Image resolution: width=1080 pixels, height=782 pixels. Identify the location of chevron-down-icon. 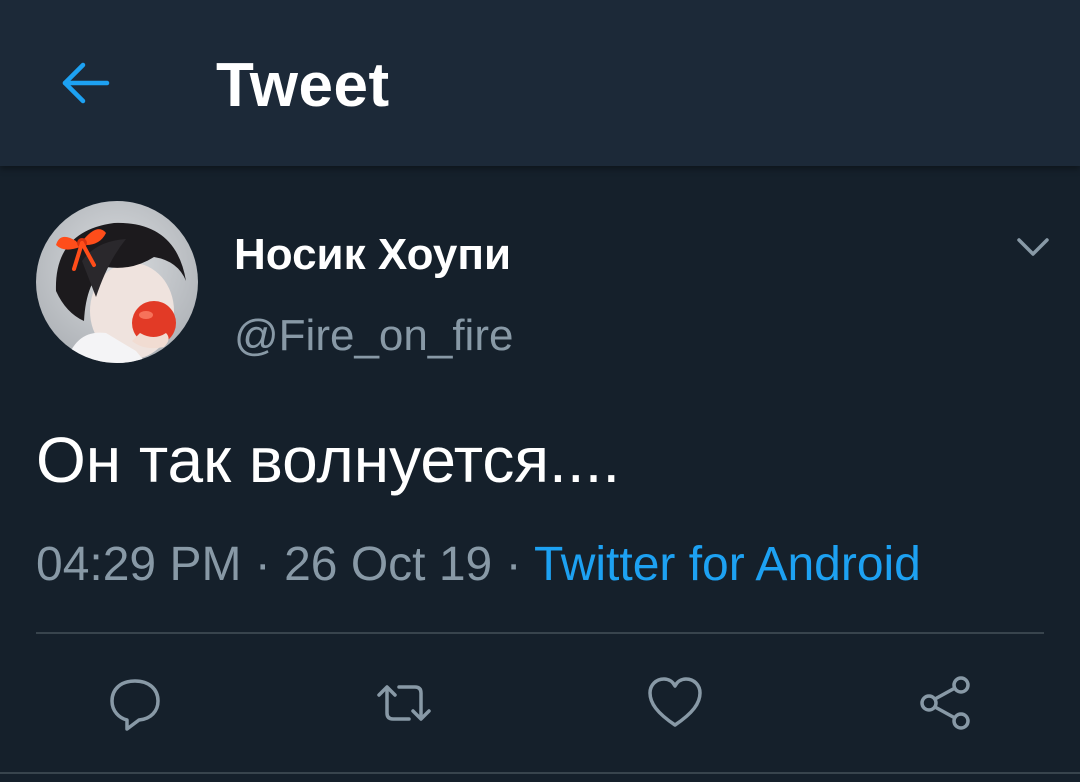
(1033, 247).